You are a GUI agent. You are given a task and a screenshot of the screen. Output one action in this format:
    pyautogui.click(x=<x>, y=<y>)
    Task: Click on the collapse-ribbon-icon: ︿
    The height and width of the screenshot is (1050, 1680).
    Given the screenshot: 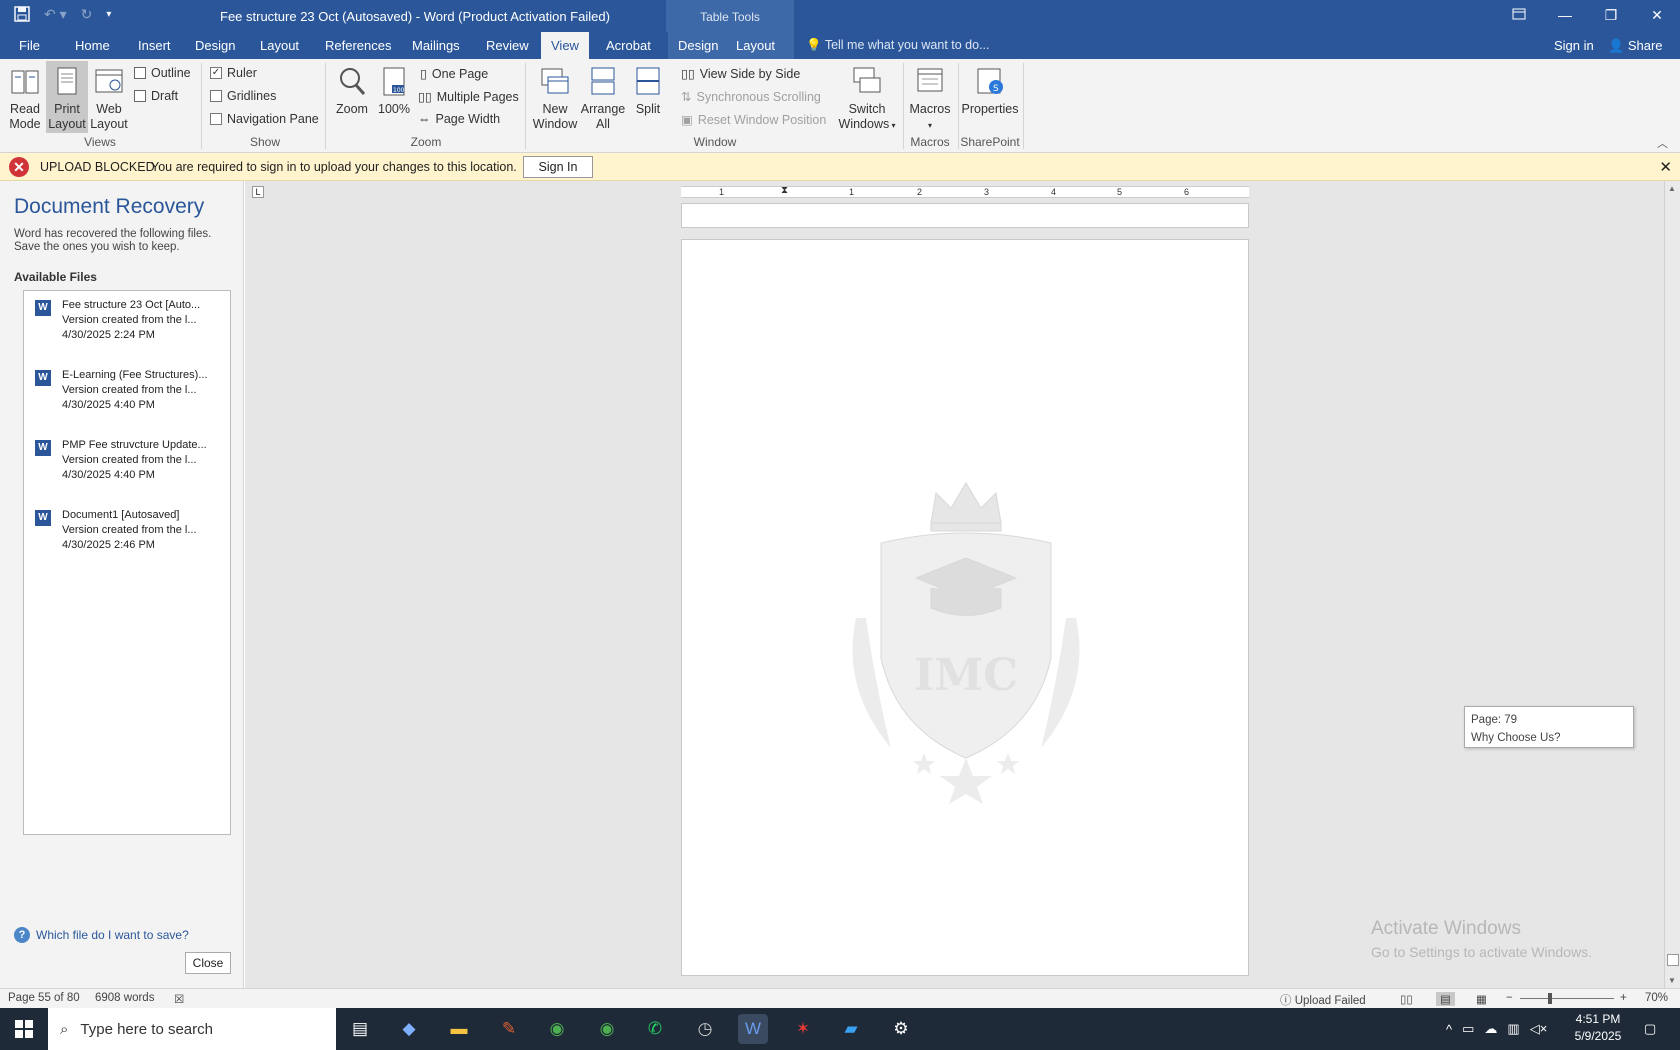 What is the action you would take?
    pyautogui.click(x=1662, y=143)
    